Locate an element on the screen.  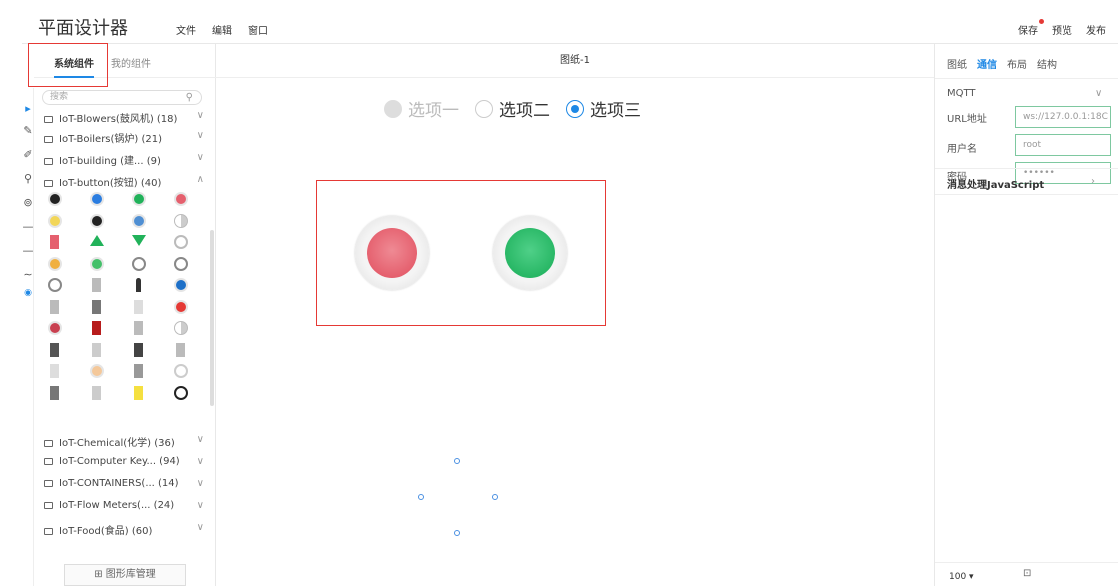
search-input: 搜索 ⚲ is located at coordinates (122, 97).